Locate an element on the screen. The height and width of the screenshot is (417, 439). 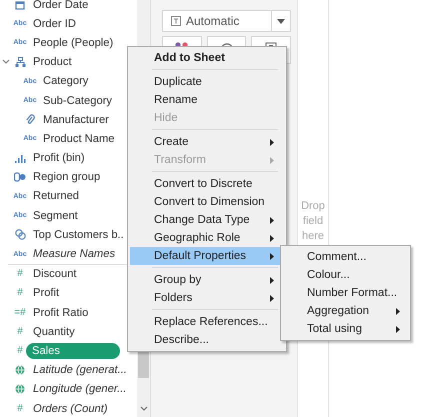
field-item: Category is located at coordinates (66, 81).